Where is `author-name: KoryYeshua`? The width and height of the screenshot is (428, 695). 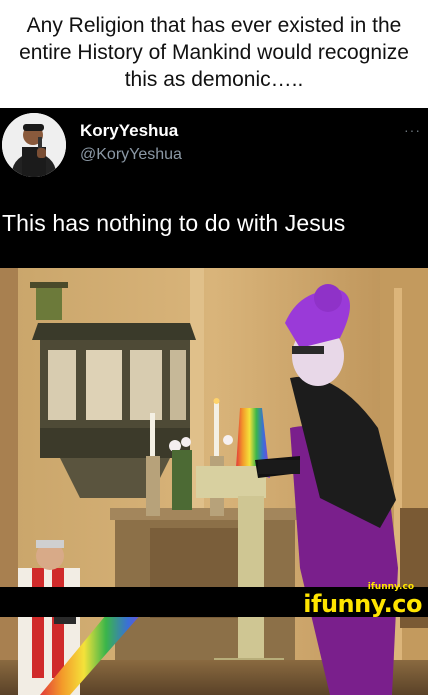
author-name: KoryYeshua is located at coordinates (129, 131).